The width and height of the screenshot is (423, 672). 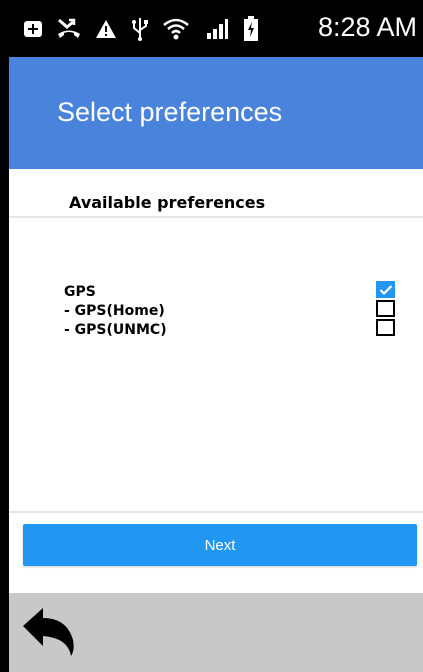 What do you see at coordinates (106, 29) in the screenshot?
I see `warning-icon` at bounding box center [106, 29].